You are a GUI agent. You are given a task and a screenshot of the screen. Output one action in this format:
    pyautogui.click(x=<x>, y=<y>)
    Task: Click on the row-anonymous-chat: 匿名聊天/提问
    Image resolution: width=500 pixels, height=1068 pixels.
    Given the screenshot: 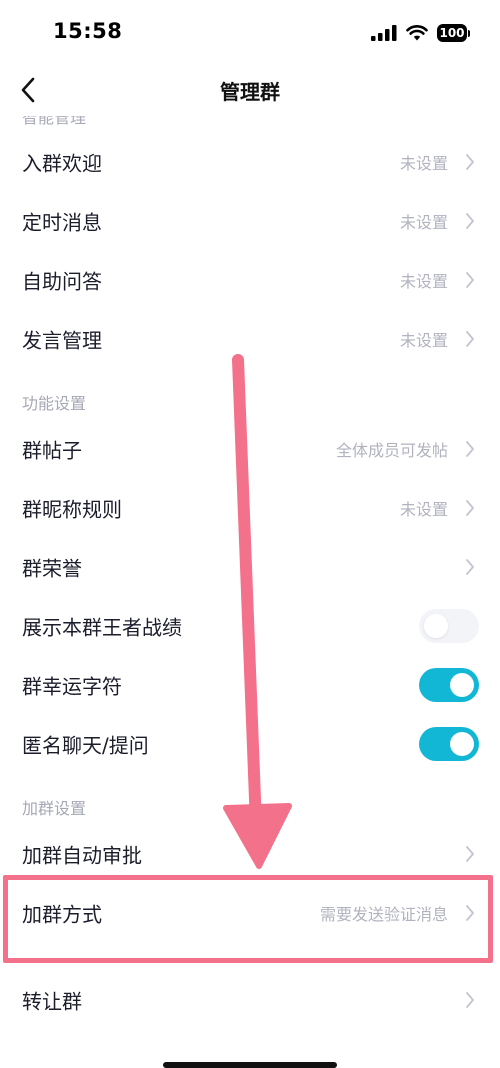 What is the action you would take?
    pyautogui.click(x=250, y=743)
    